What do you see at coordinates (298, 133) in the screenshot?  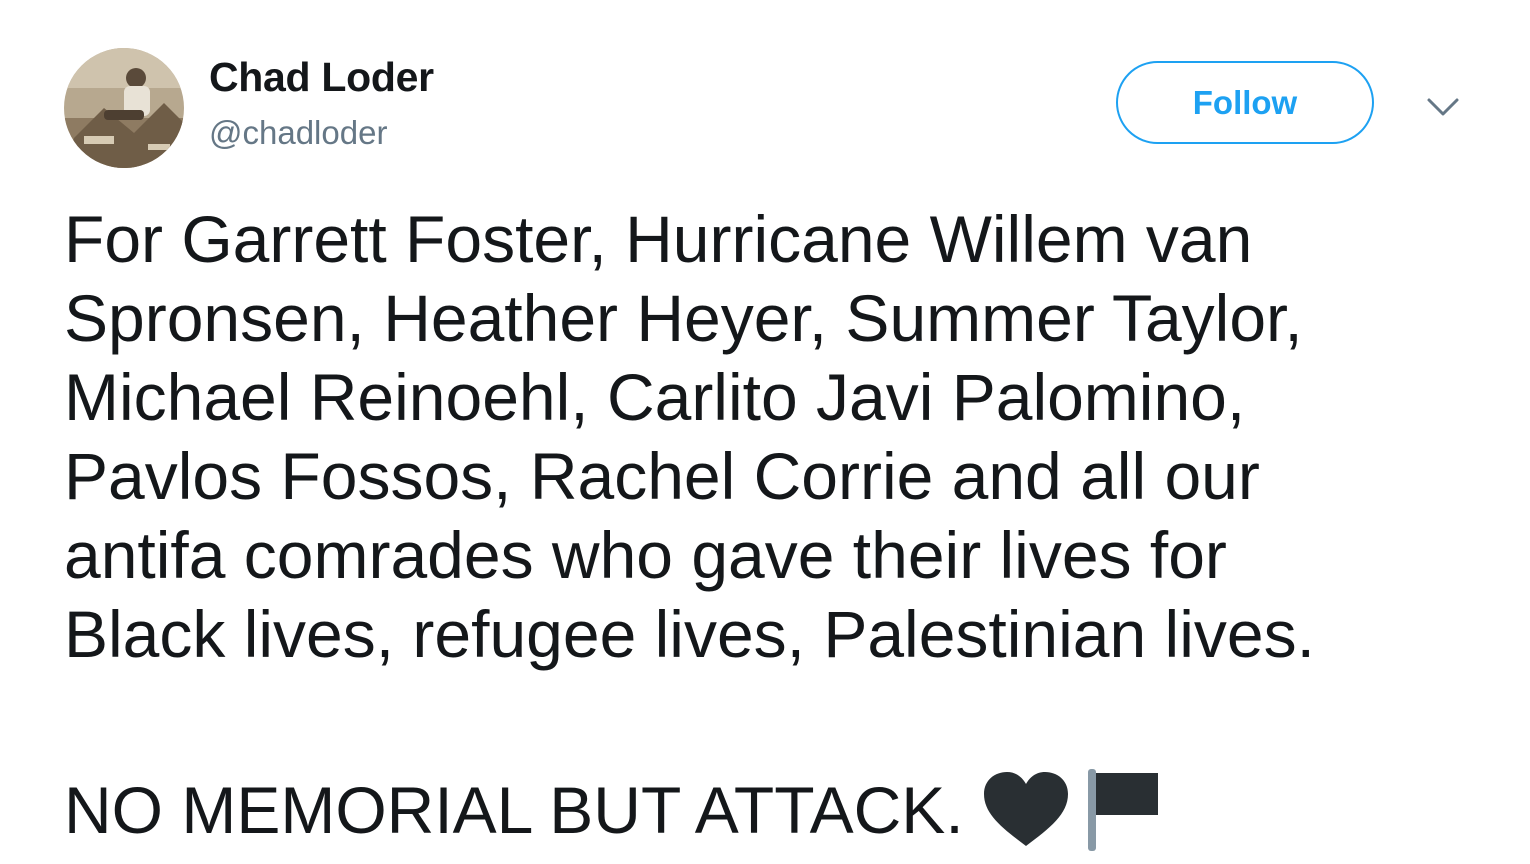 I see `user-handle: @chadloder` at bounding box center [298, 133].